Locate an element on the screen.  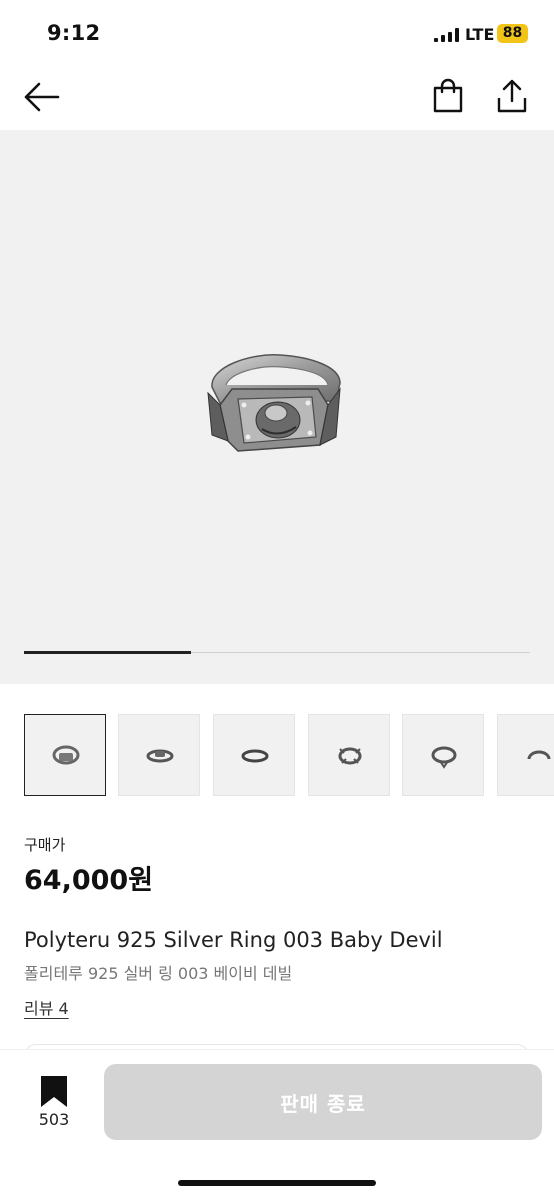
price-value: 64,000원 is located at coordinates (89, 880).